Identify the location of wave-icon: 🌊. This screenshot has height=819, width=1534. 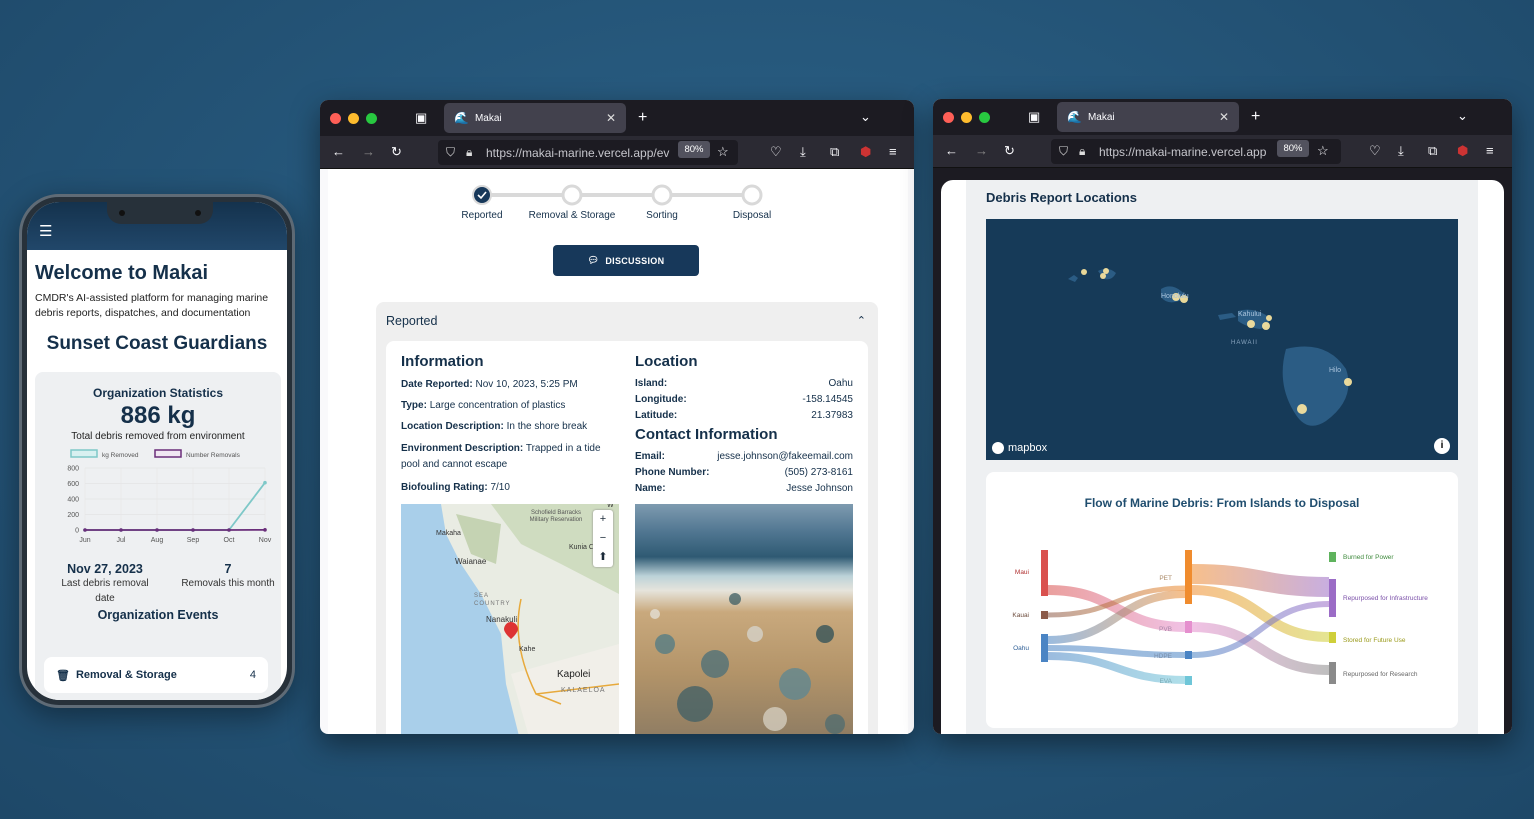
(1074, 117).